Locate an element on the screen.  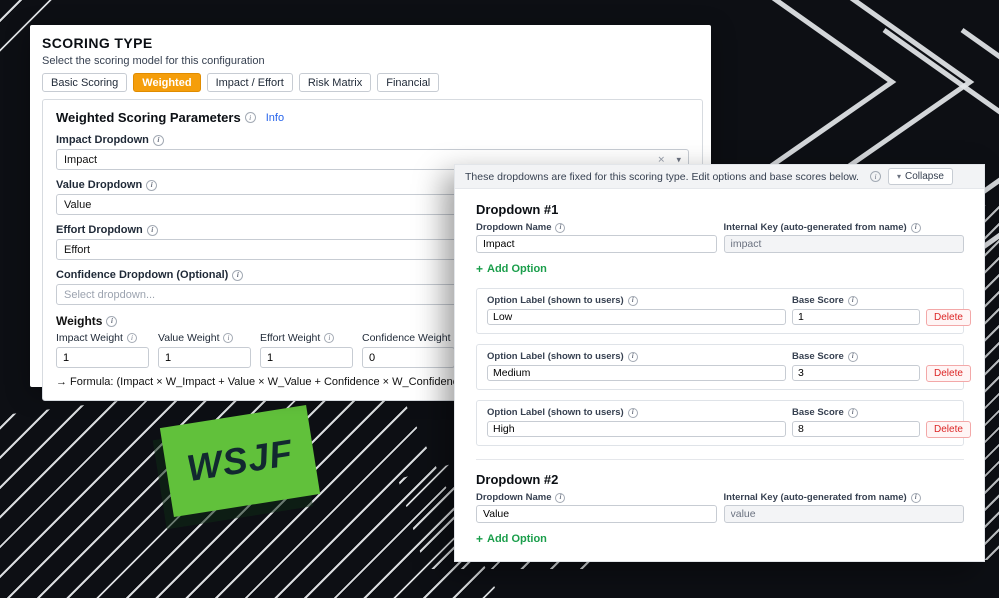
dropdown-2-heading: Dropdown #2 is located at coordinates (517, 479).